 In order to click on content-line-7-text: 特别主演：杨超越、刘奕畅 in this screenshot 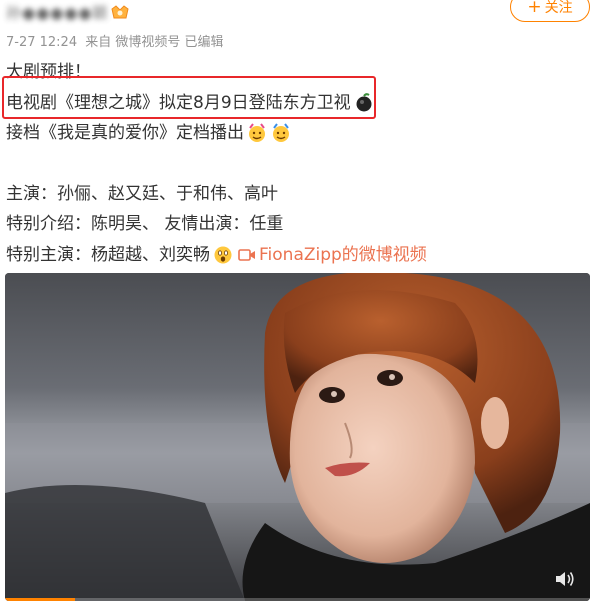, I will do `click(108, 254)`.